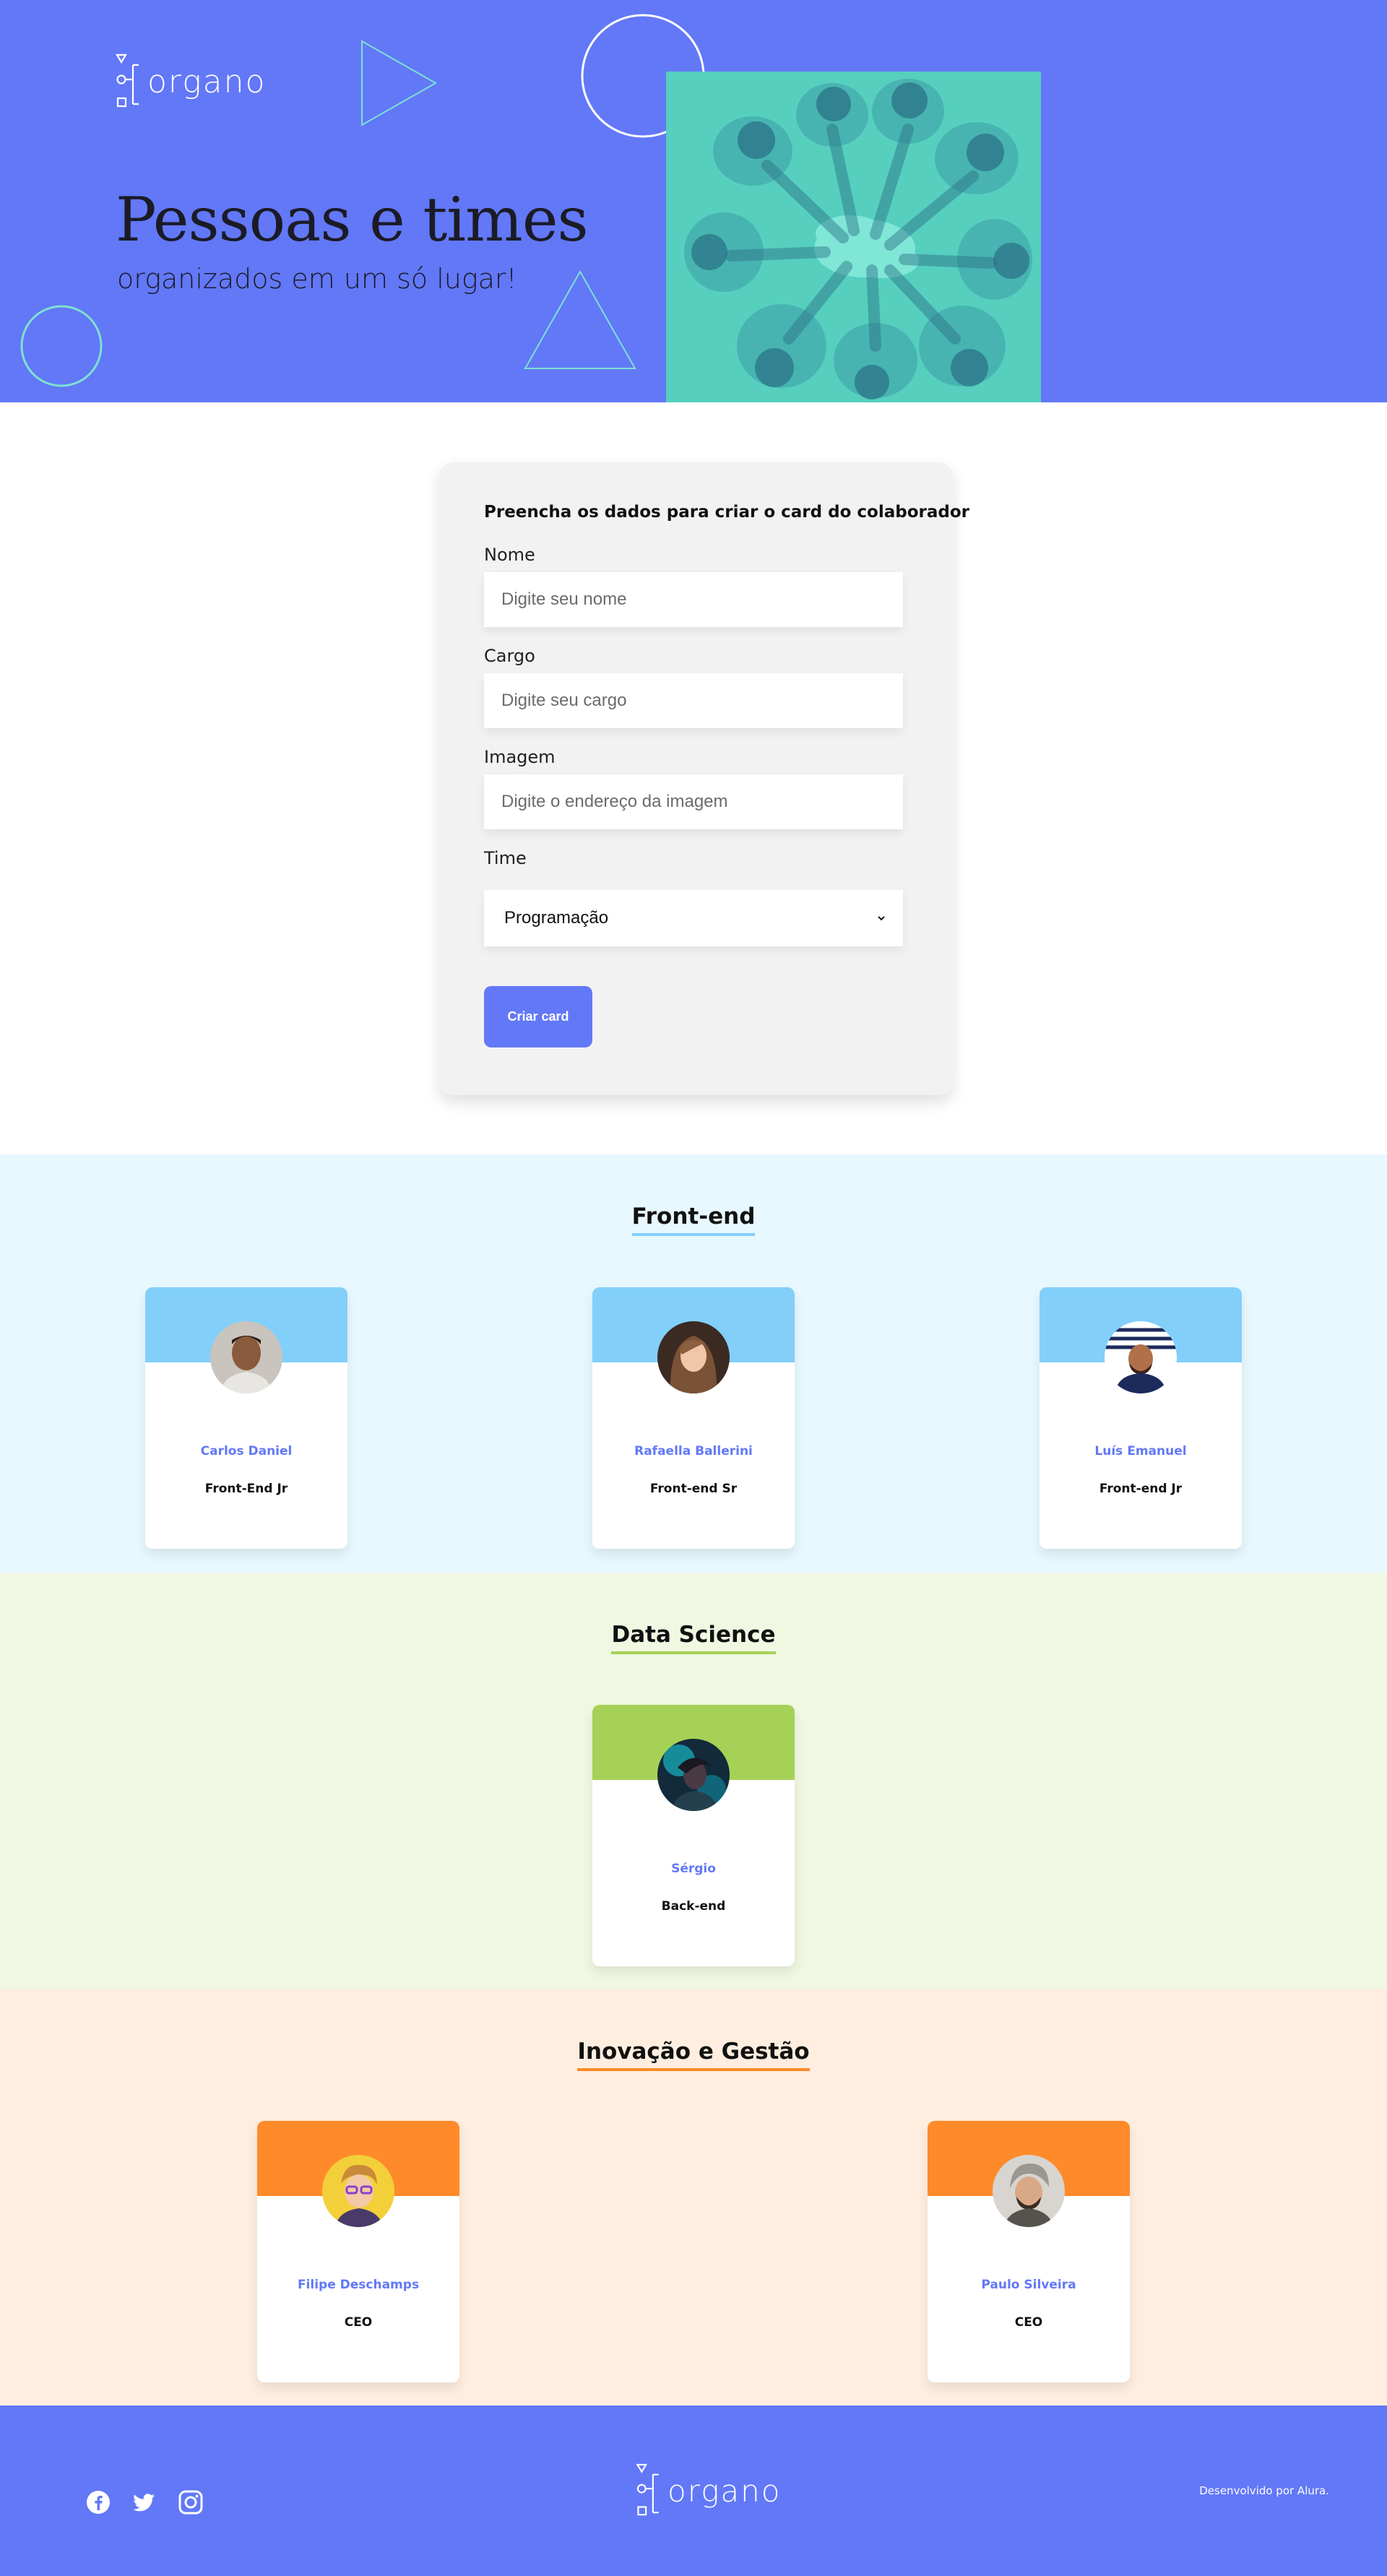 The image size is (1387, 2576). Describe the element at coordinates (1028, 2285) in the screenshot. I see `member-name: Paulo Silveira` at that location.